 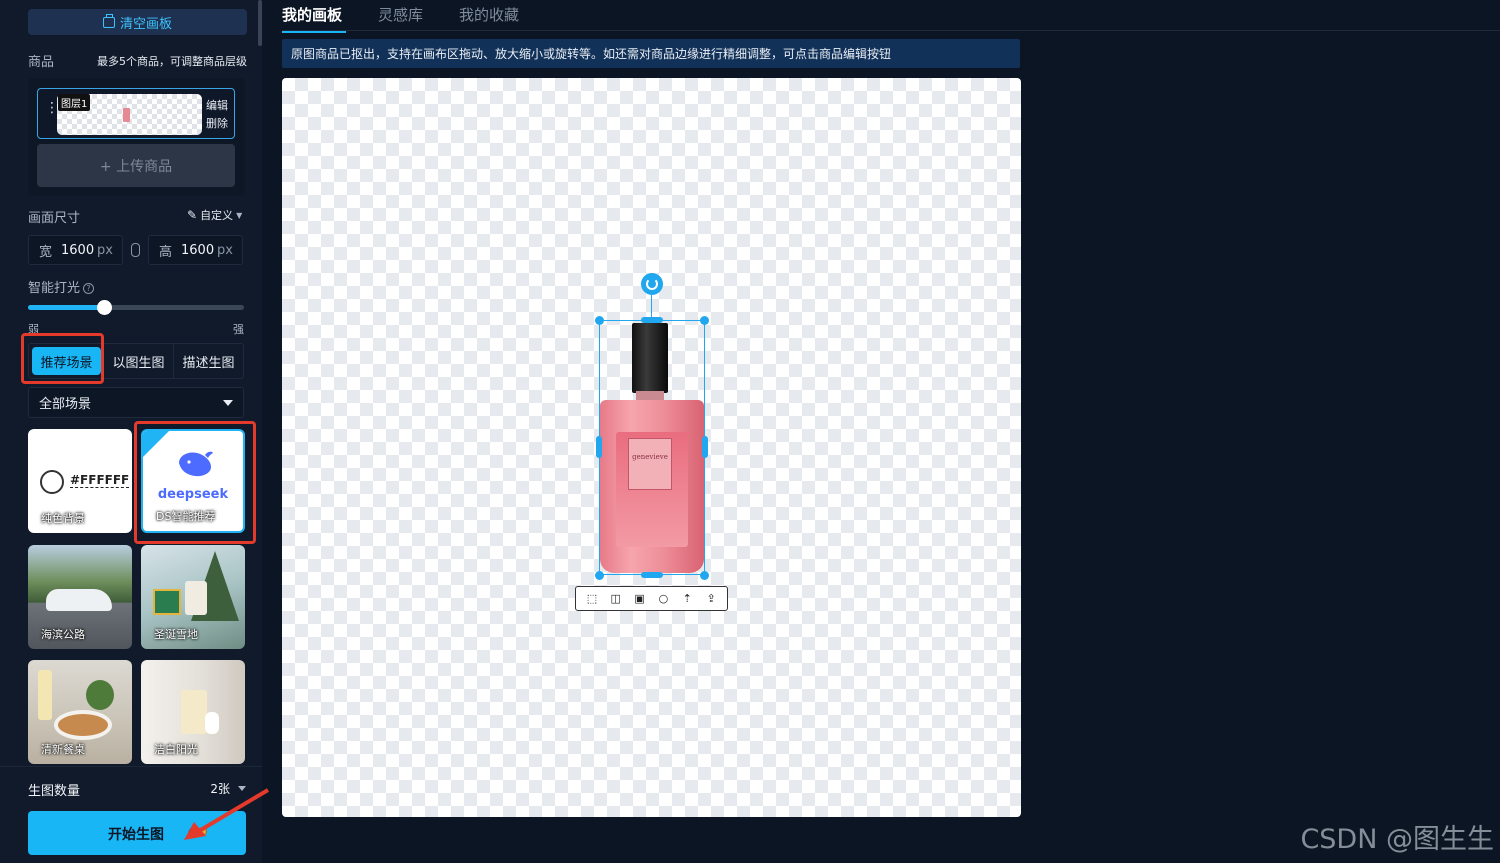 What do you see at coordinates (45, 695) in the screenshot?
I see `bottle-image` at bounding box center [45, 695].